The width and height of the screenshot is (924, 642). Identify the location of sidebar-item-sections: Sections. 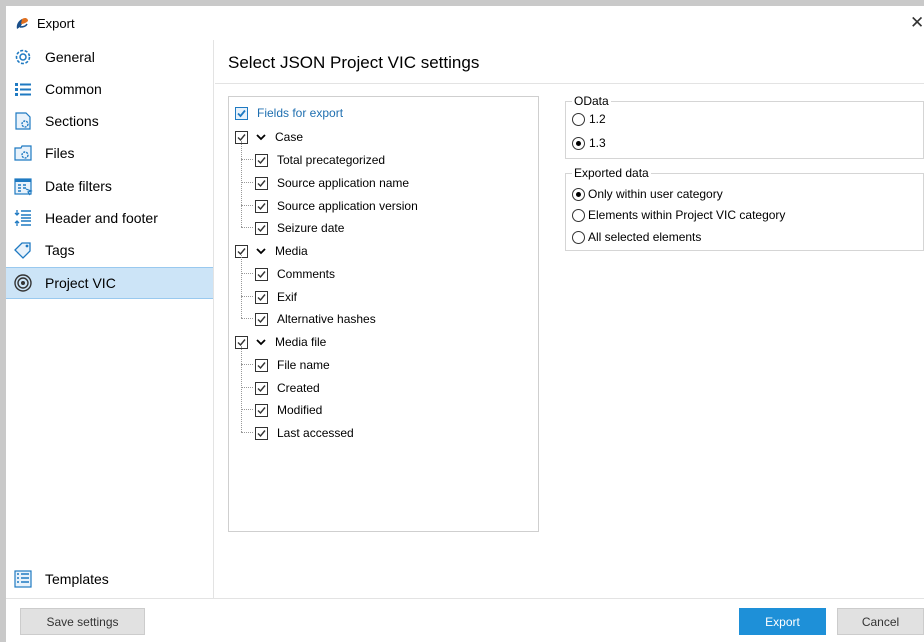
(109, 121).